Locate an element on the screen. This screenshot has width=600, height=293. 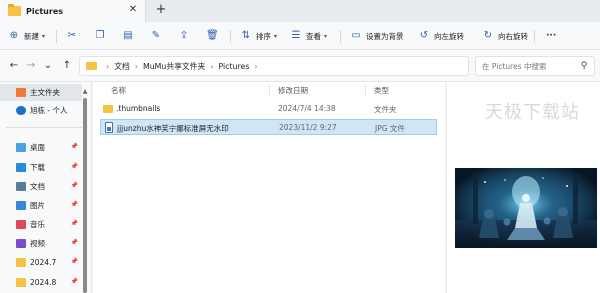
rotate-left-button: ↺ 向左旋转 is located at coordinates (441, 36).